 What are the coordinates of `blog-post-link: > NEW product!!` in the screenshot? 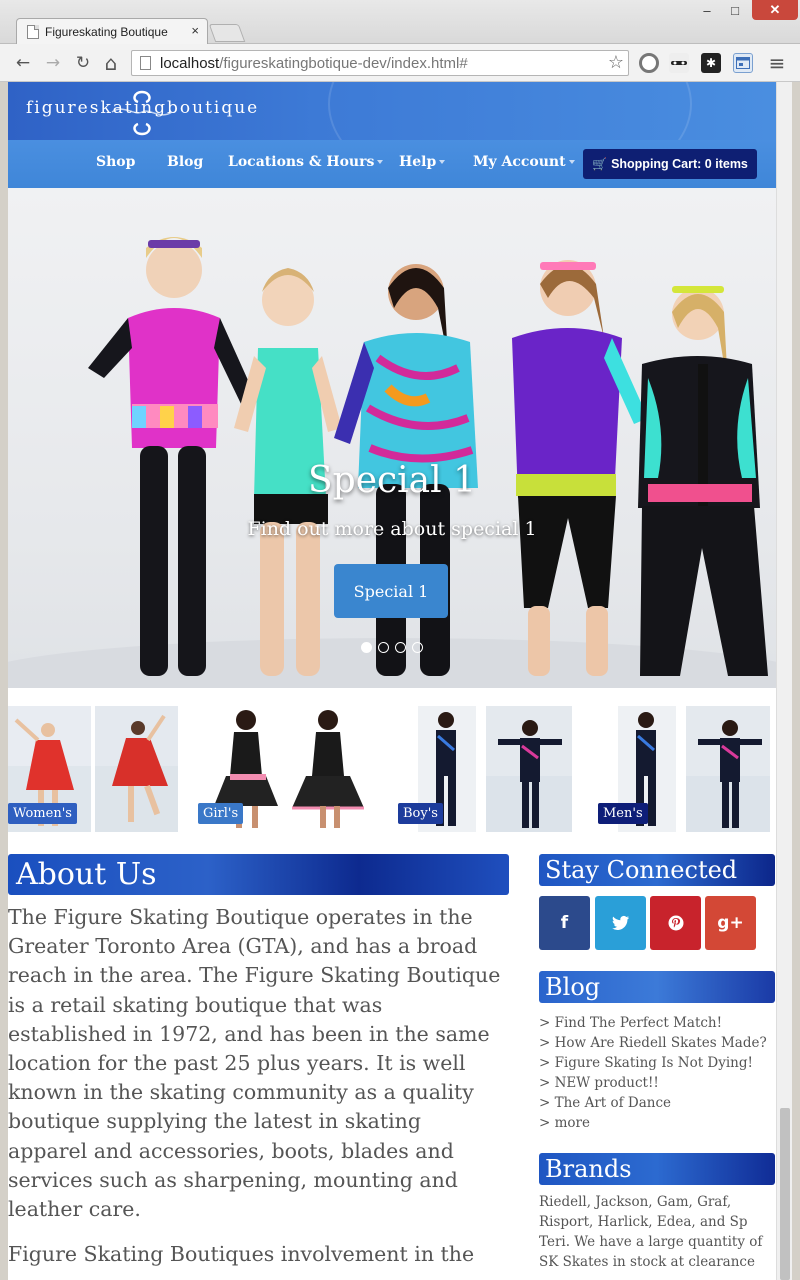 It's located at (657, 1083).